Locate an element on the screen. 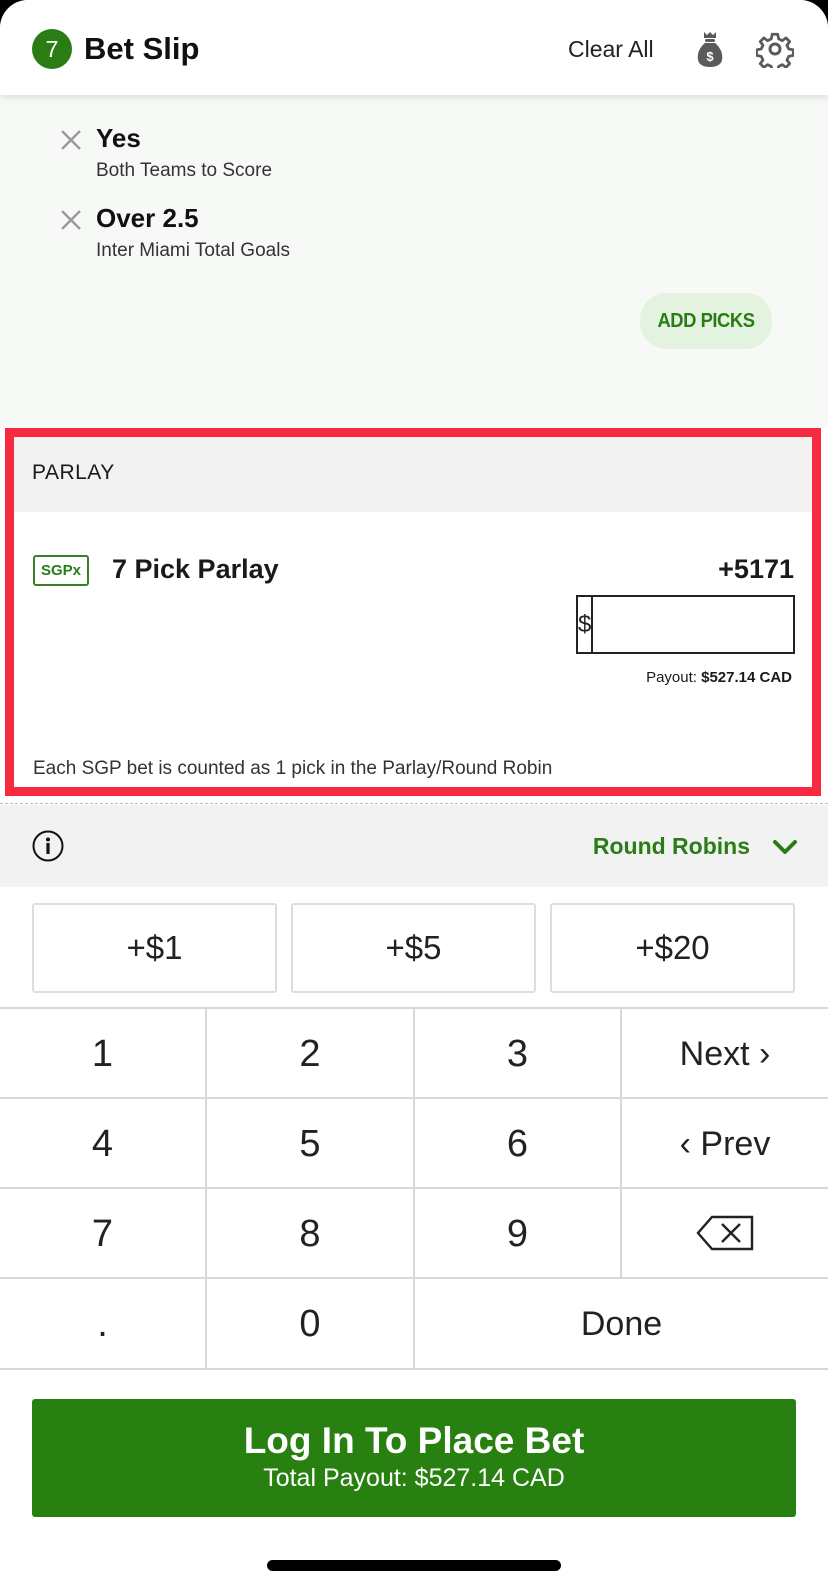 This screenshot has width=828, height=1585. round-robins-toggle: Round Robins is located at coordinates (671, 846).